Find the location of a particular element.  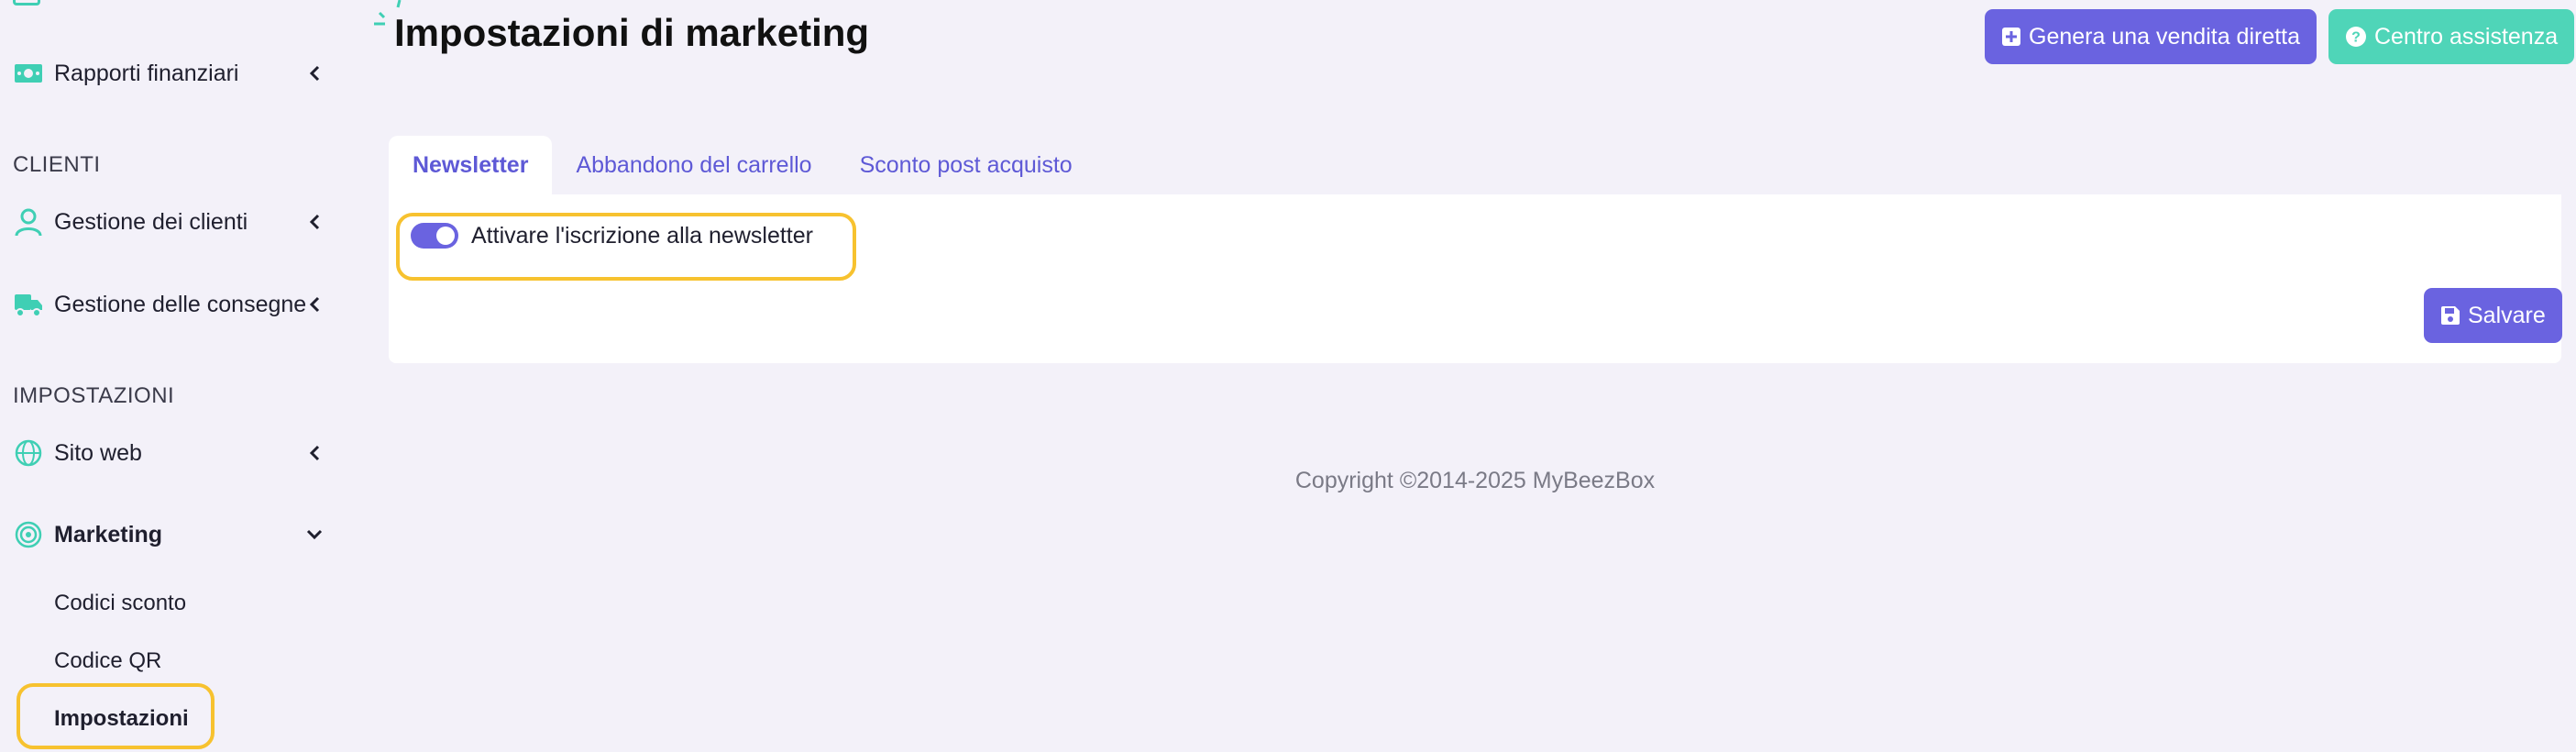

save-button-label: Salvare is located at coordinates (2507, 315).